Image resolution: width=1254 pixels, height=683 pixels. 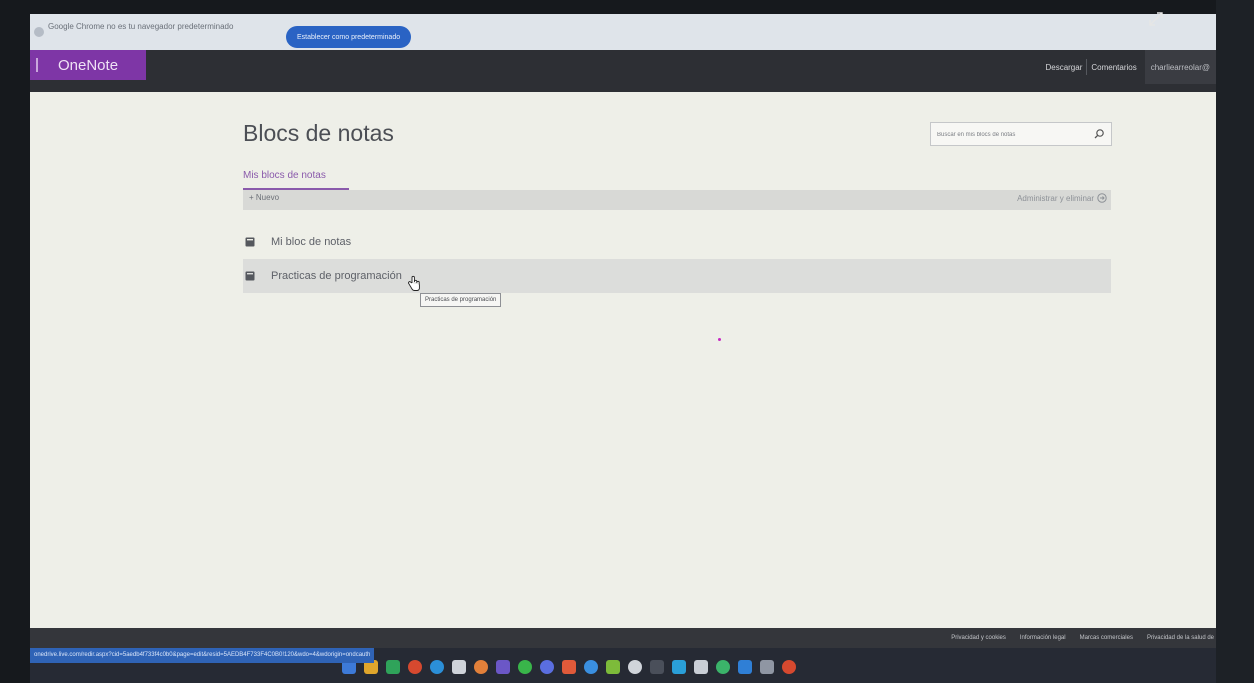 What do you see at coordinates (719, 339) in the screenshot?
I see `stray-mark` at bounding box center [719, 339].